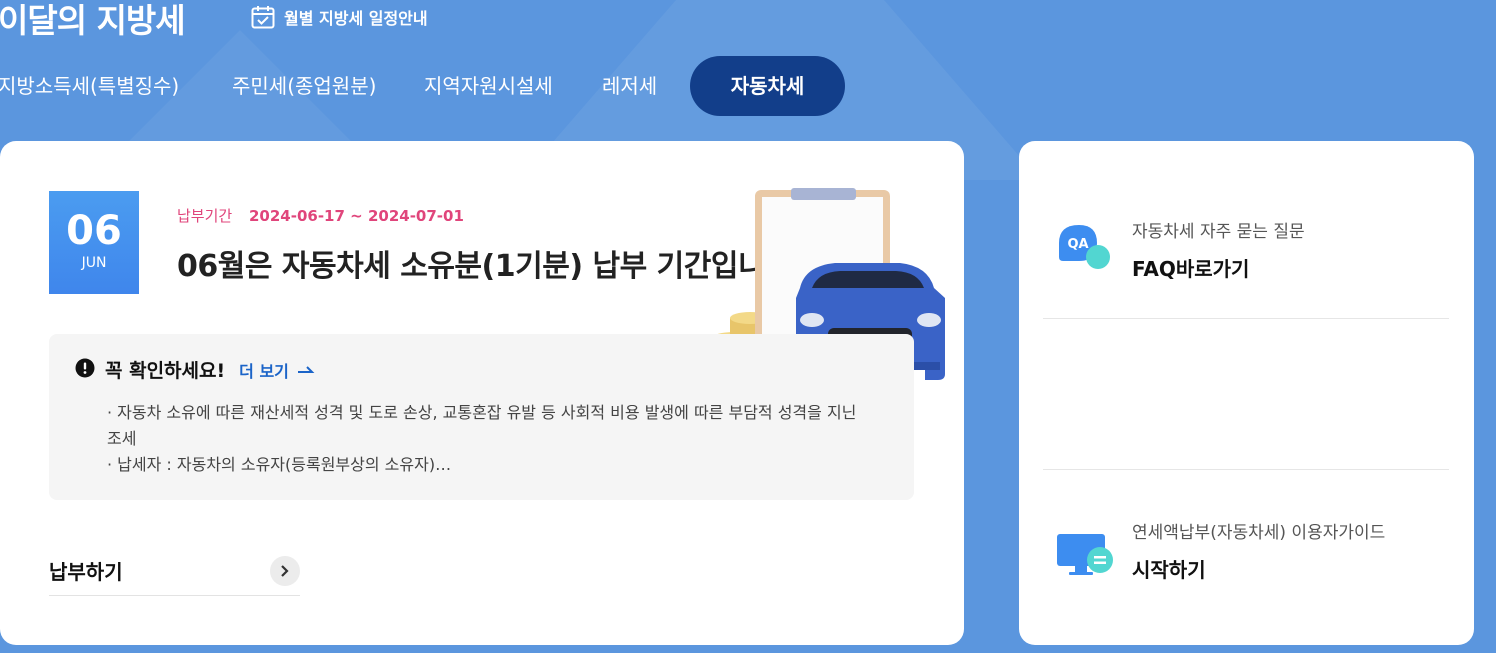 The height and width of the screenshot is (653, 1496). I want to click on exclamation-icon, so click(85, 370).